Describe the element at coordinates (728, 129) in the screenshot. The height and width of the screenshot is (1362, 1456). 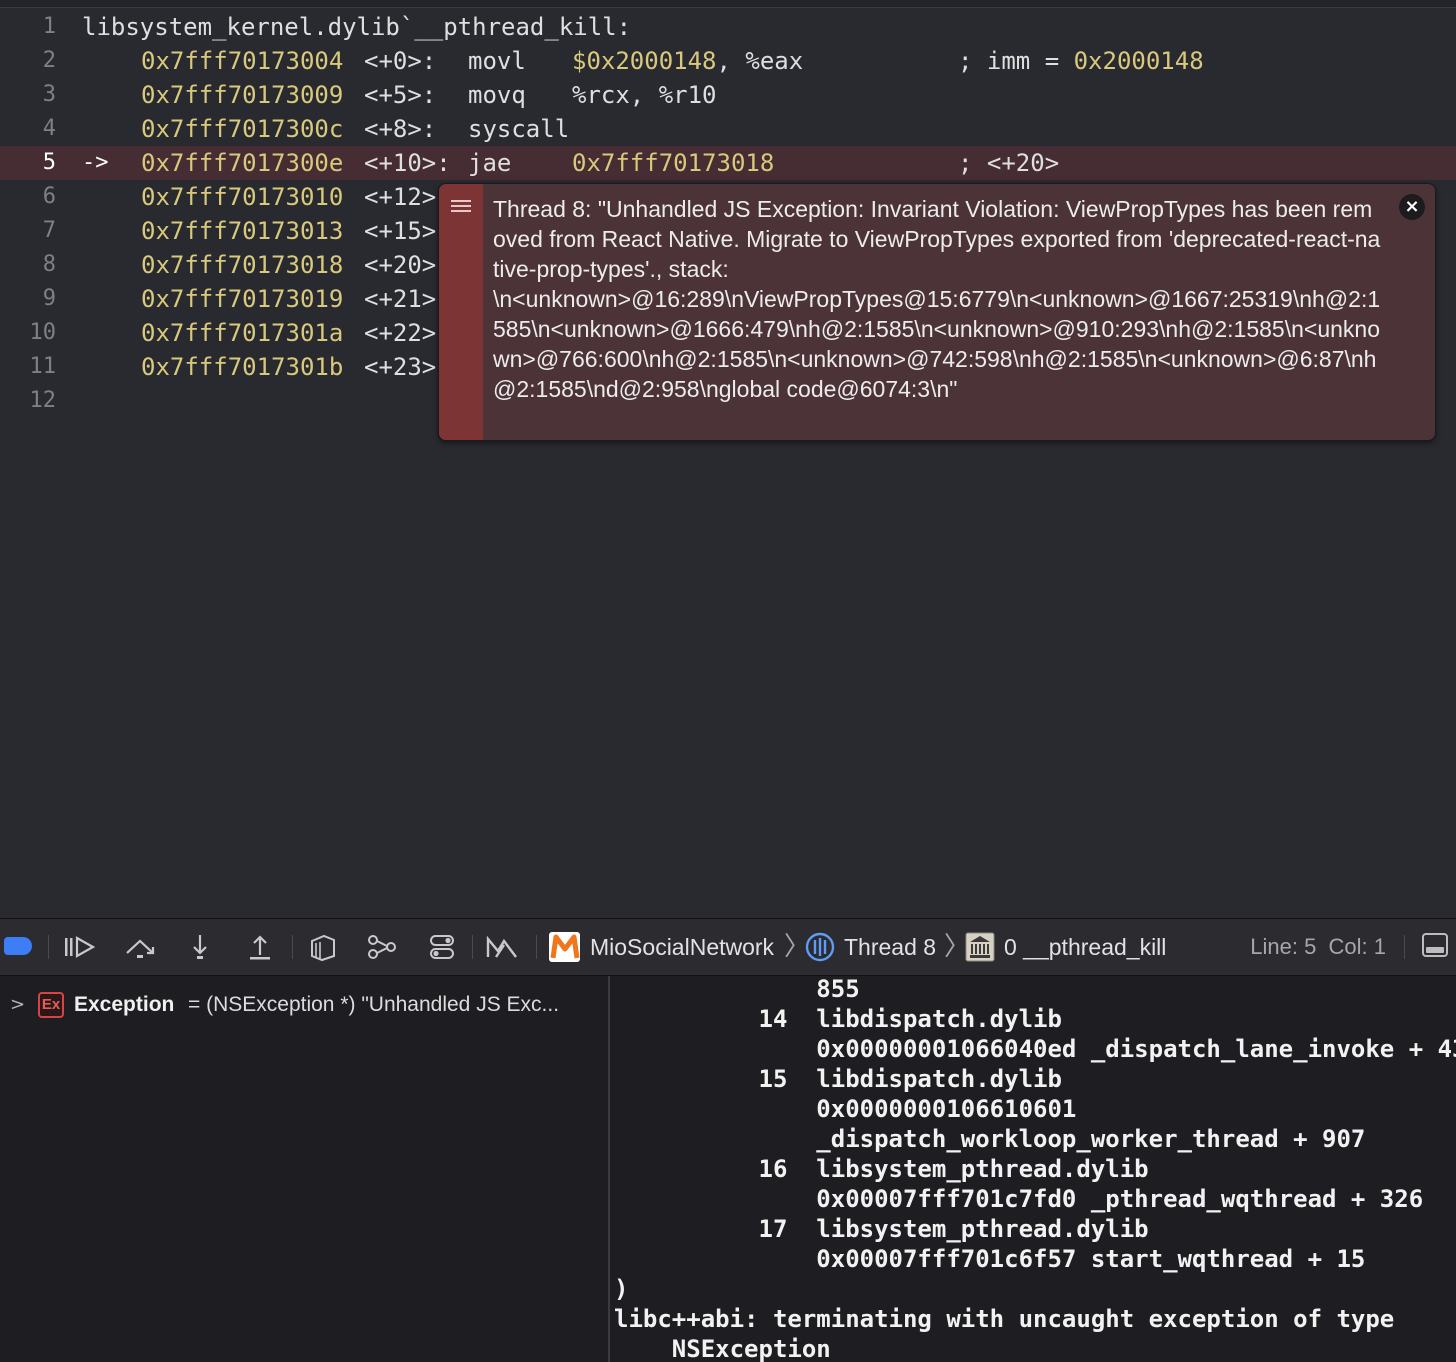
I see `code-line: 4 0x7fff7017300c <+8>: syscall` at that location.